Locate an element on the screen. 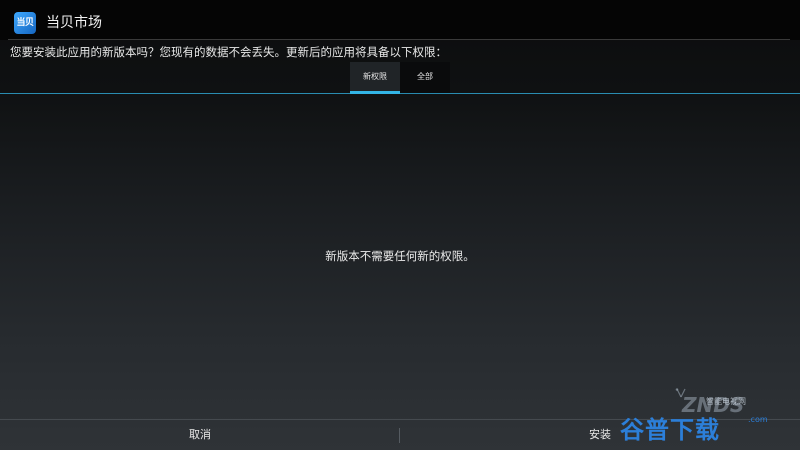 The image size is (800, 450). watermark-text: 谷普下载 is located at coordinates (670, 430).